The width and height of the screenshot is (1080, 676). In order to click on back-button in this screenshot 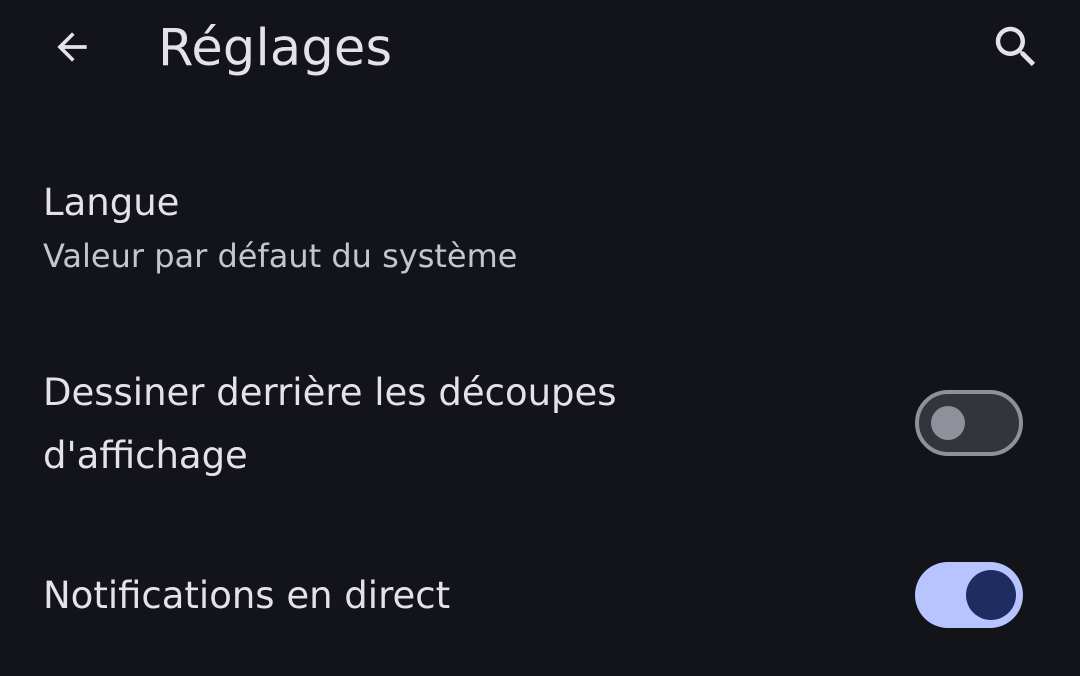, I will do `click(72, 47)`.